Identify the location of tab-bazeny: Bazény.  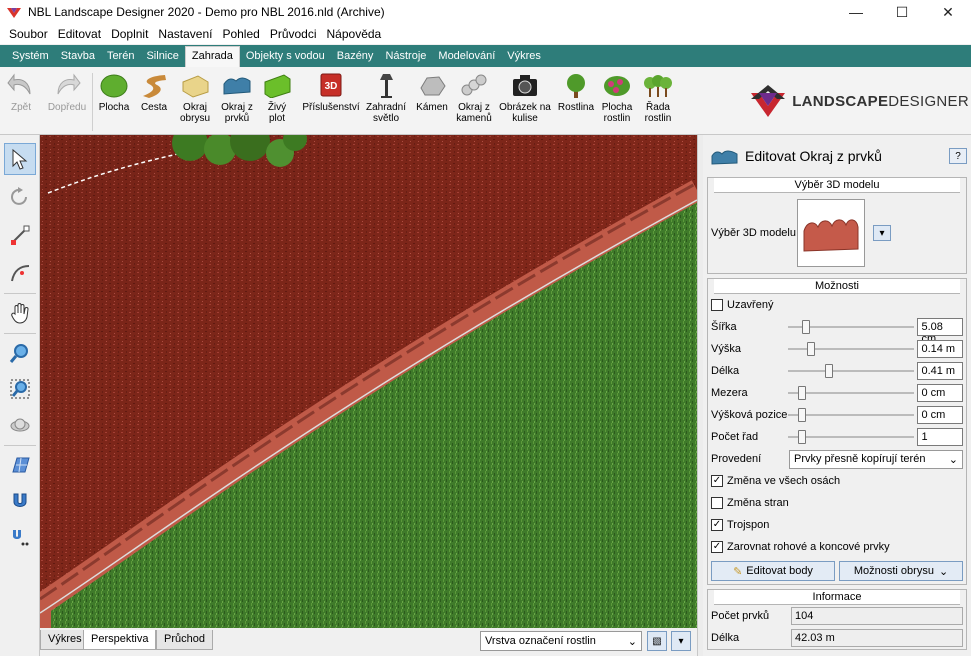
(355, 57).